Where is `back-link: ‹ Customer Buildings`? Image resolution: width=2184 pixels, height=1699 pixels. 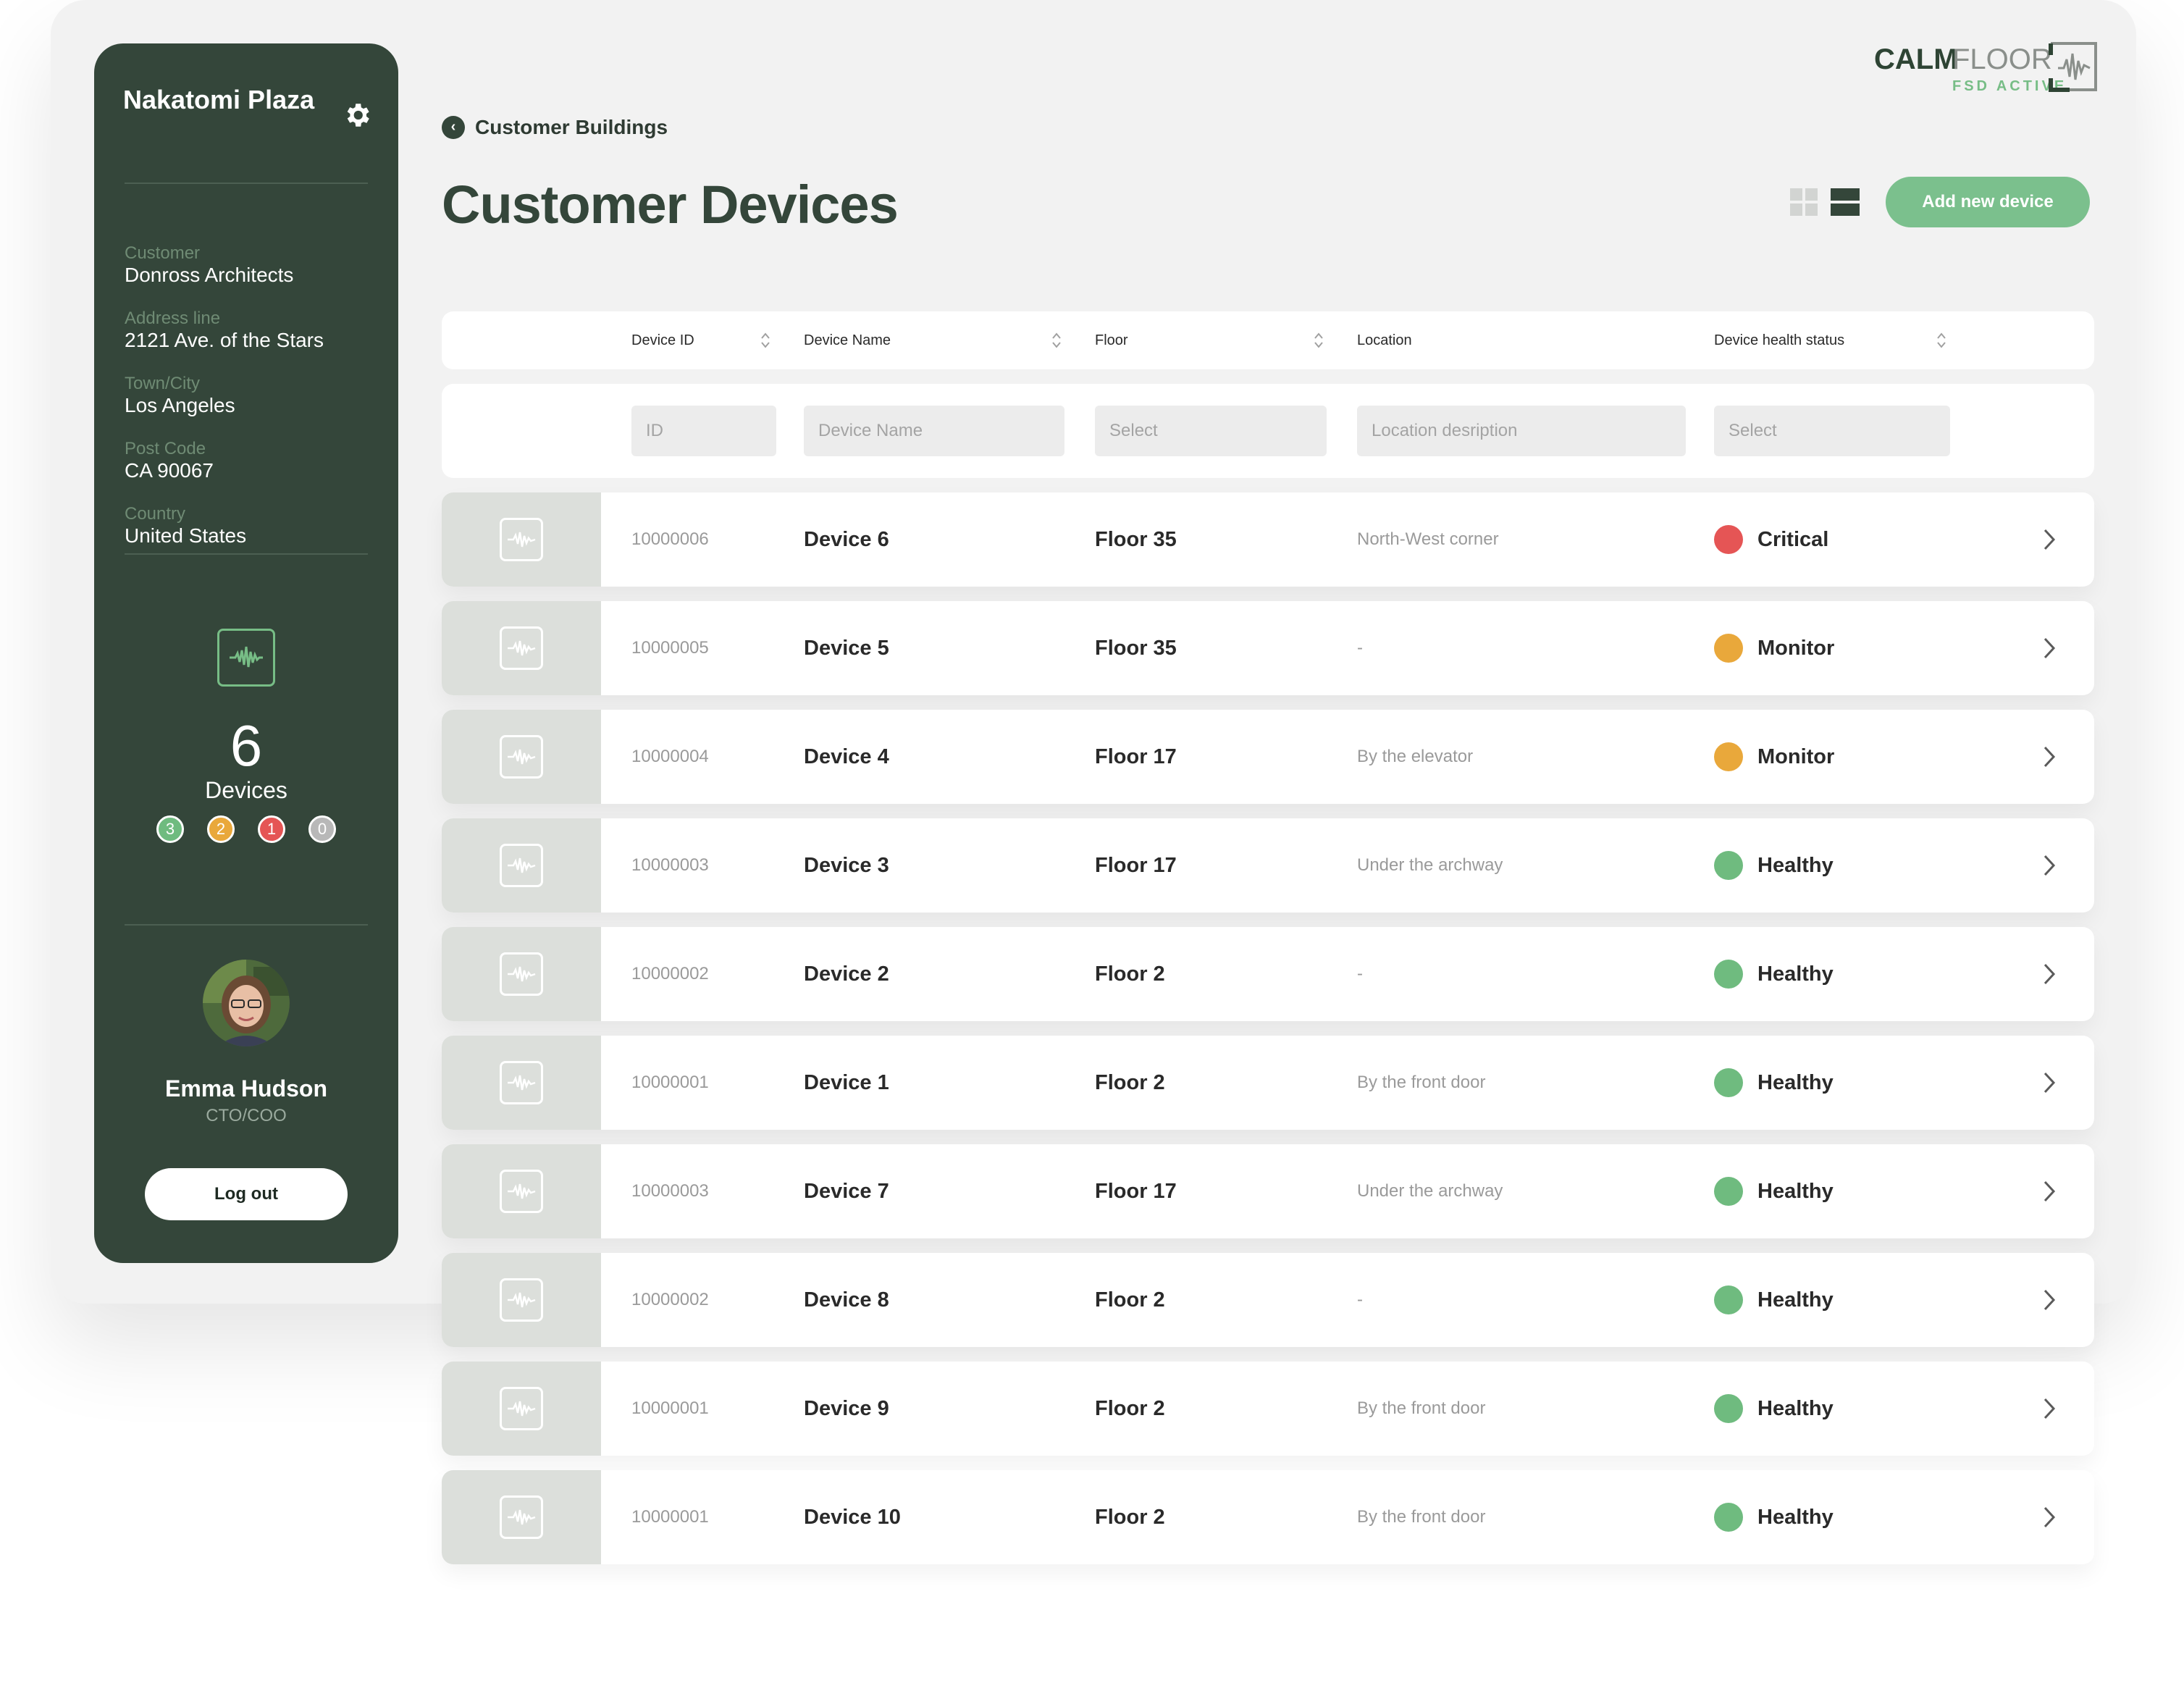
back-link: ‹ Customer Buildings is located at coordinates (555, 127).